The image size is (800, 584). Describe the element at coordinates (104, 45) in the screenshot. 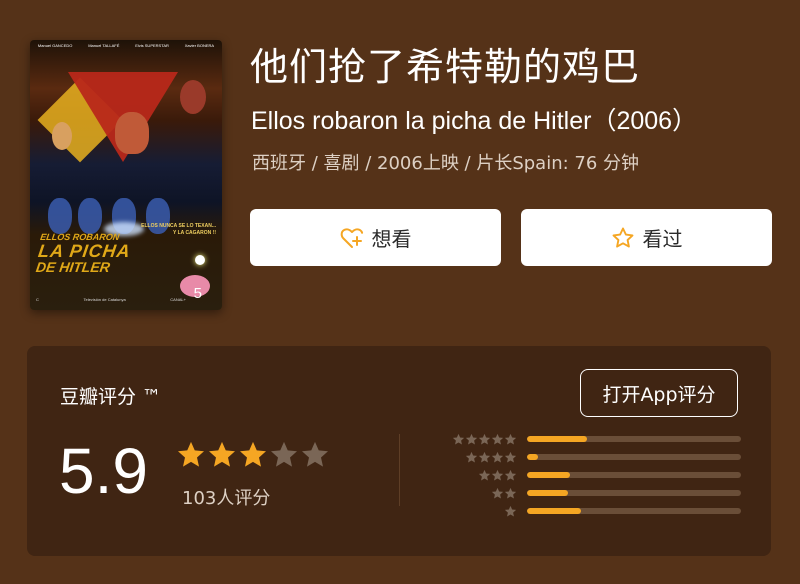

I see `poster-credit: Manuel TALLAFÉ` at that location.